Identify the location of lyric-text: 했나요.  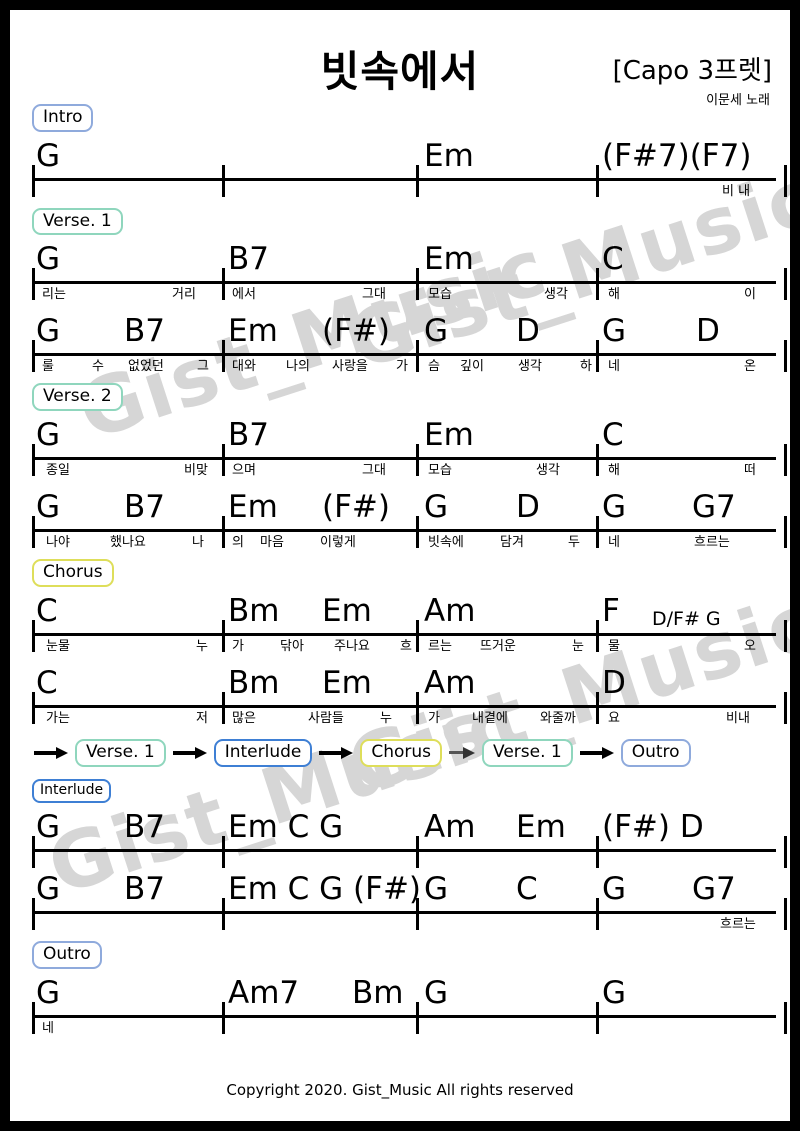
(128, 543).